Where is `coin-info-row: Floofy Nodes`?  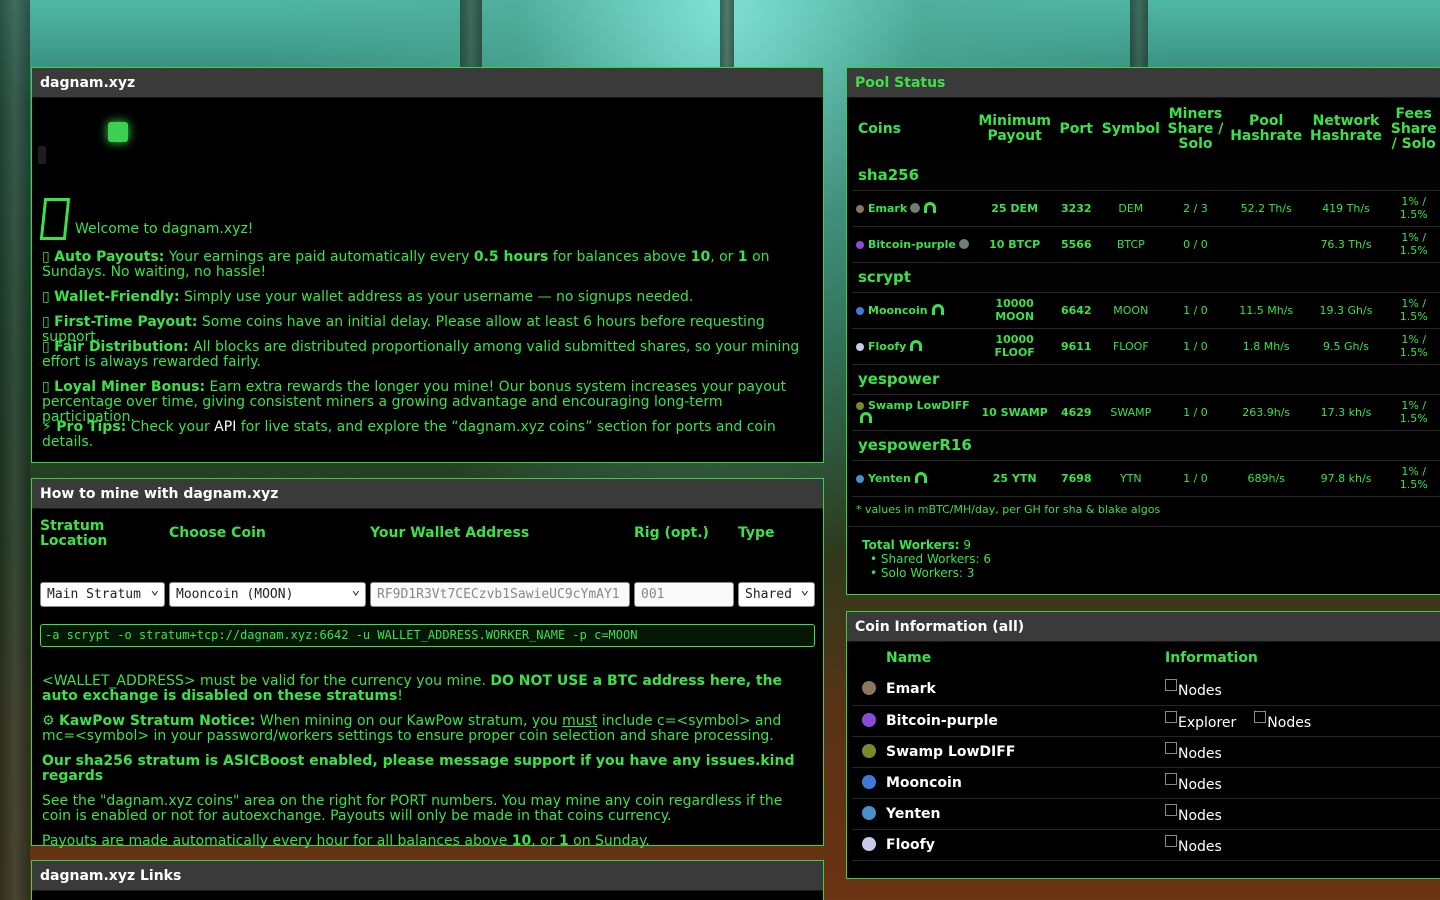
coin-info-row: Floofy Nodes is located at coordinates (1146, 845).